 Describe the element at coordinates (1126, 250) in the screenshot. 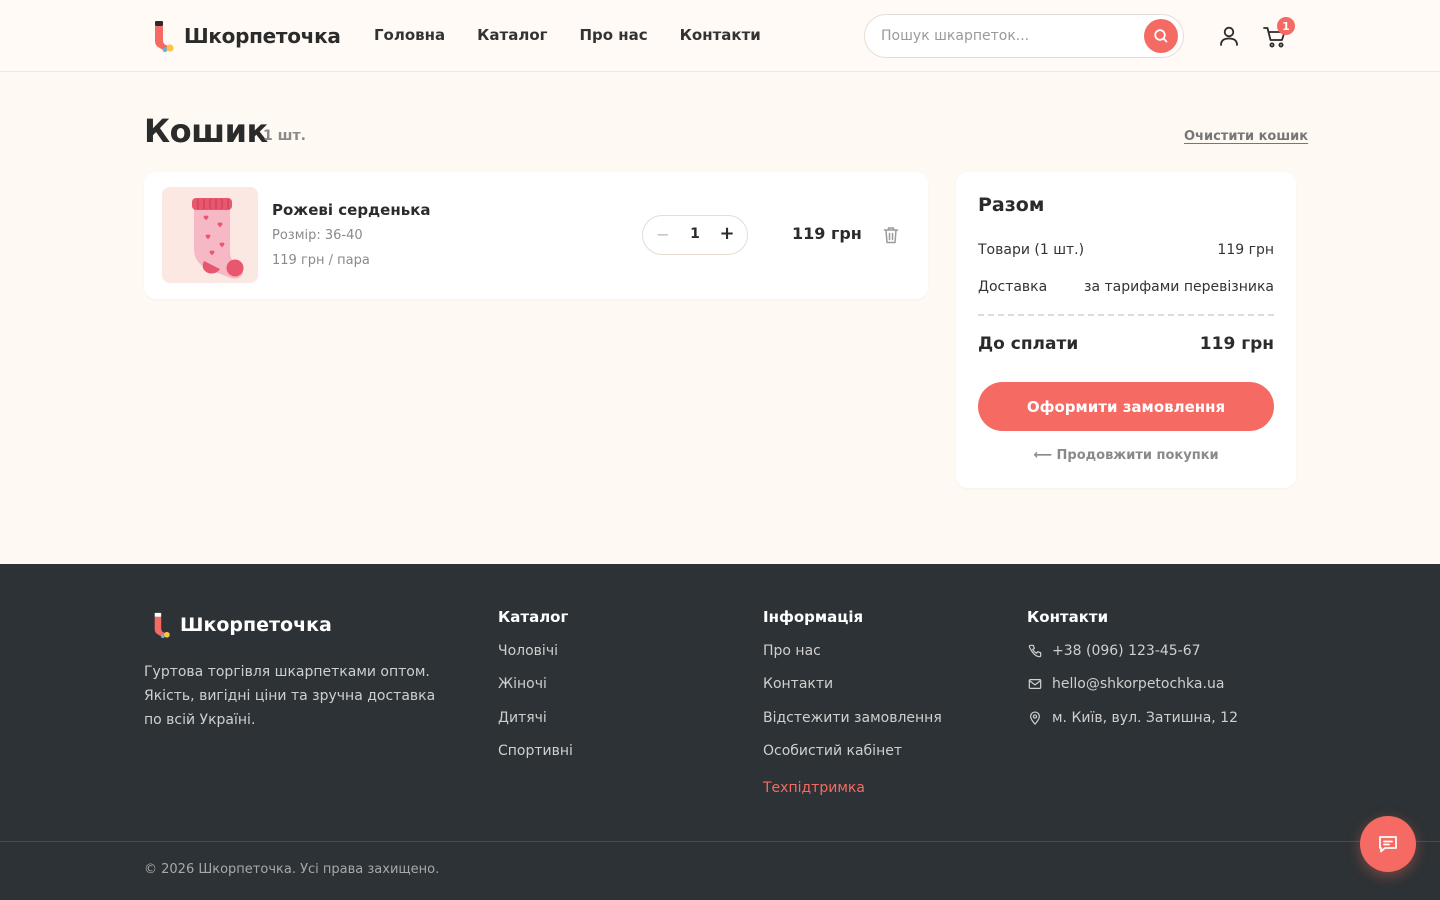

I see `summary-goods-row: Товари (1 шт.) 119 грн` at that location.